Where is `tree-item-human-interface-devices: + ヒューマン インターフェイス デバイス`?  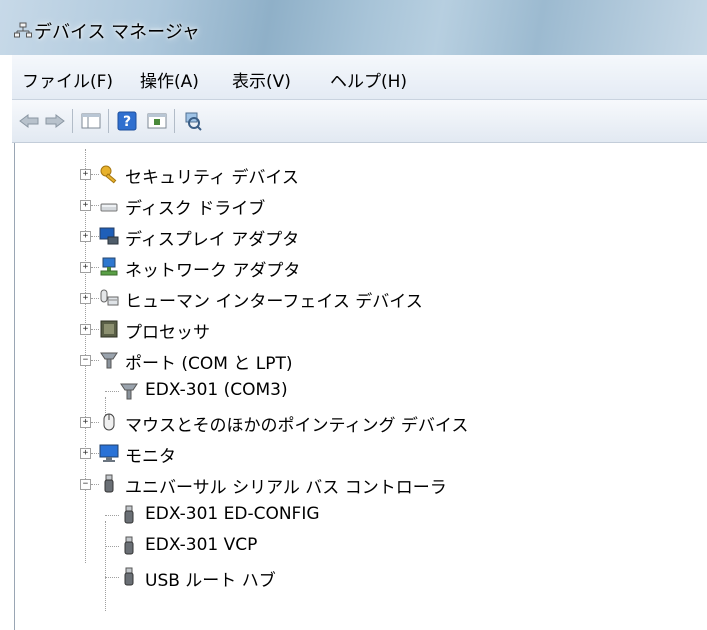 tree-item-human-interface-devices: + ヒューマン インターフェイス デバイス is located at coordinates (361, 298).